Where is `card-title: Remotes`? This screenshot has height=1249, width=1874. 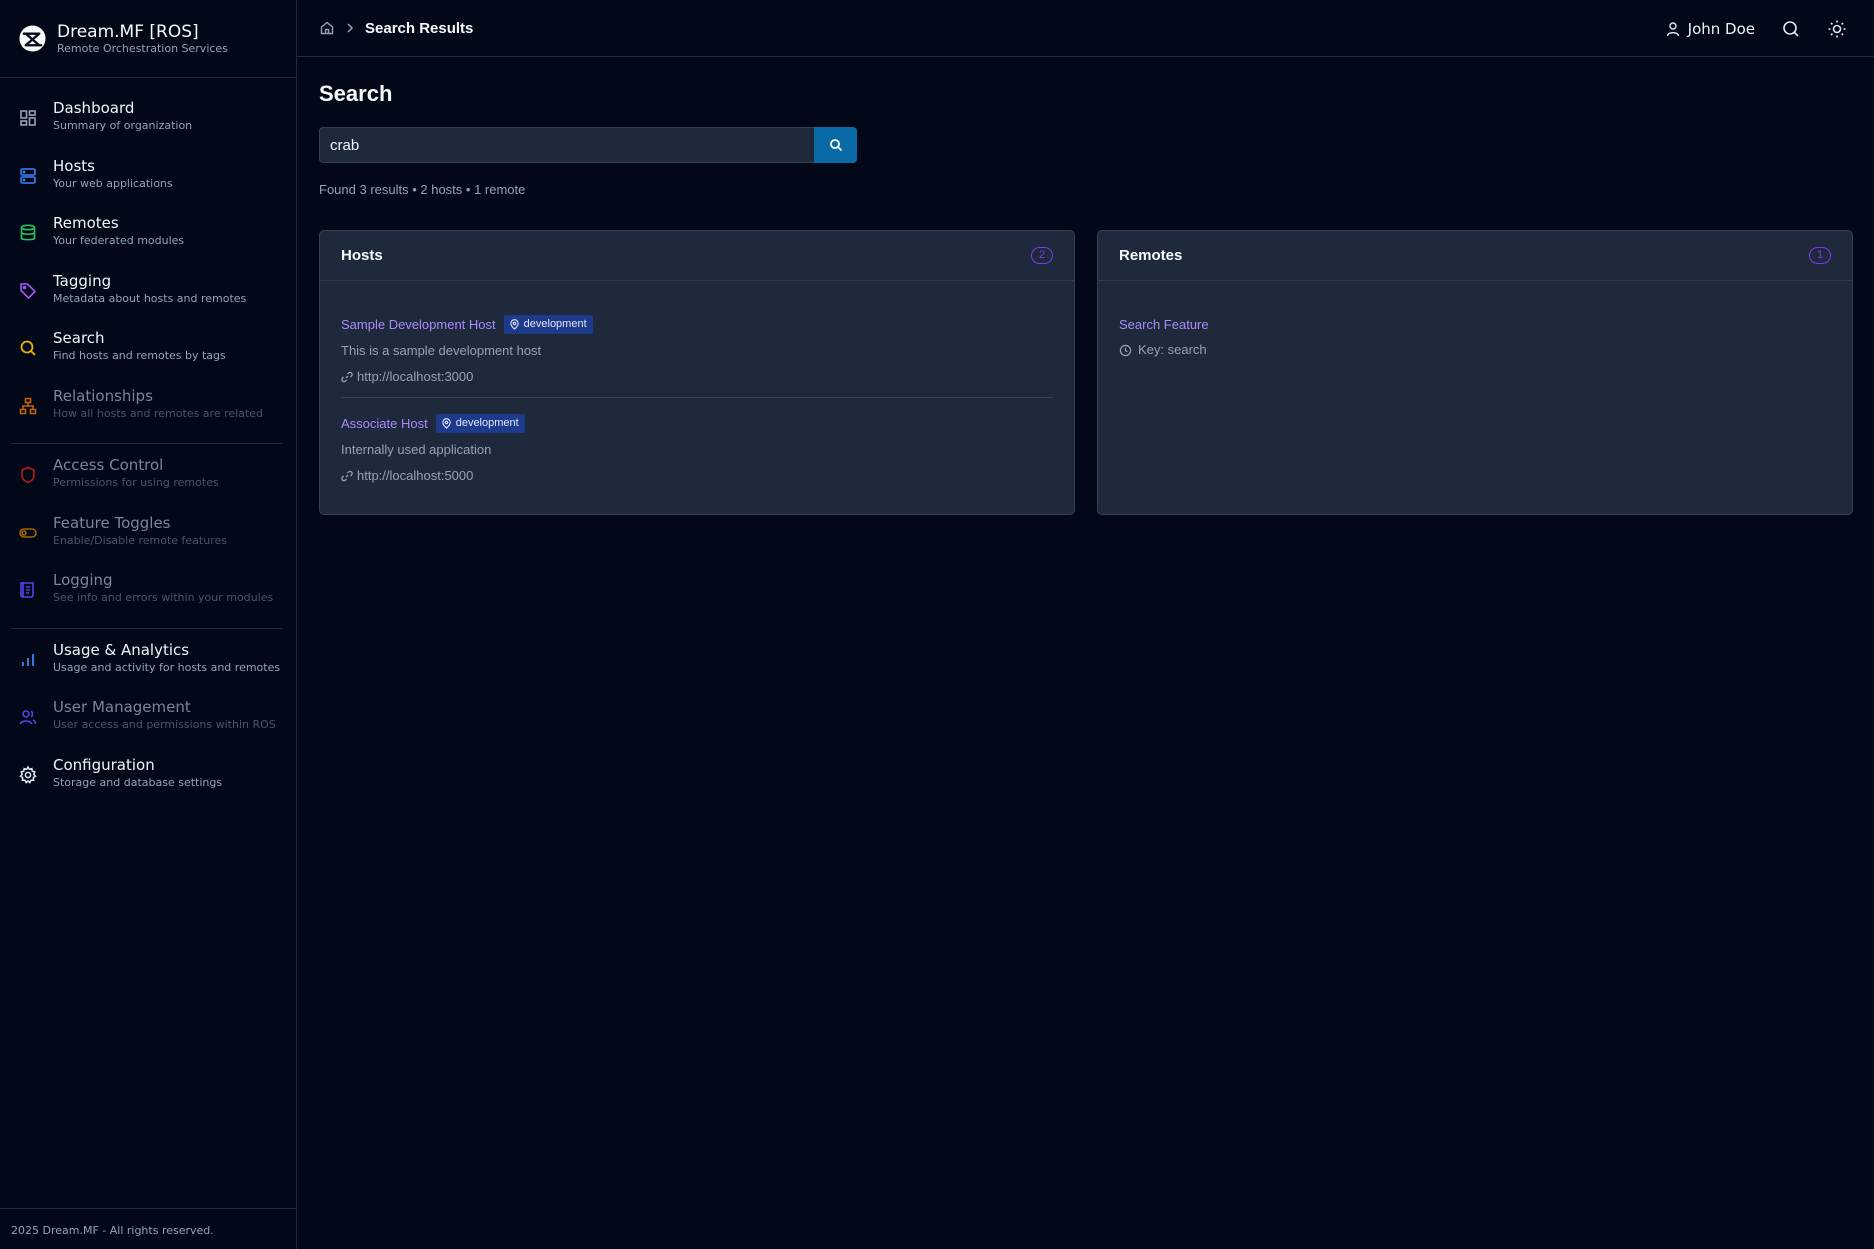 card-title: Remotes is located at coordinates (1151, 255).